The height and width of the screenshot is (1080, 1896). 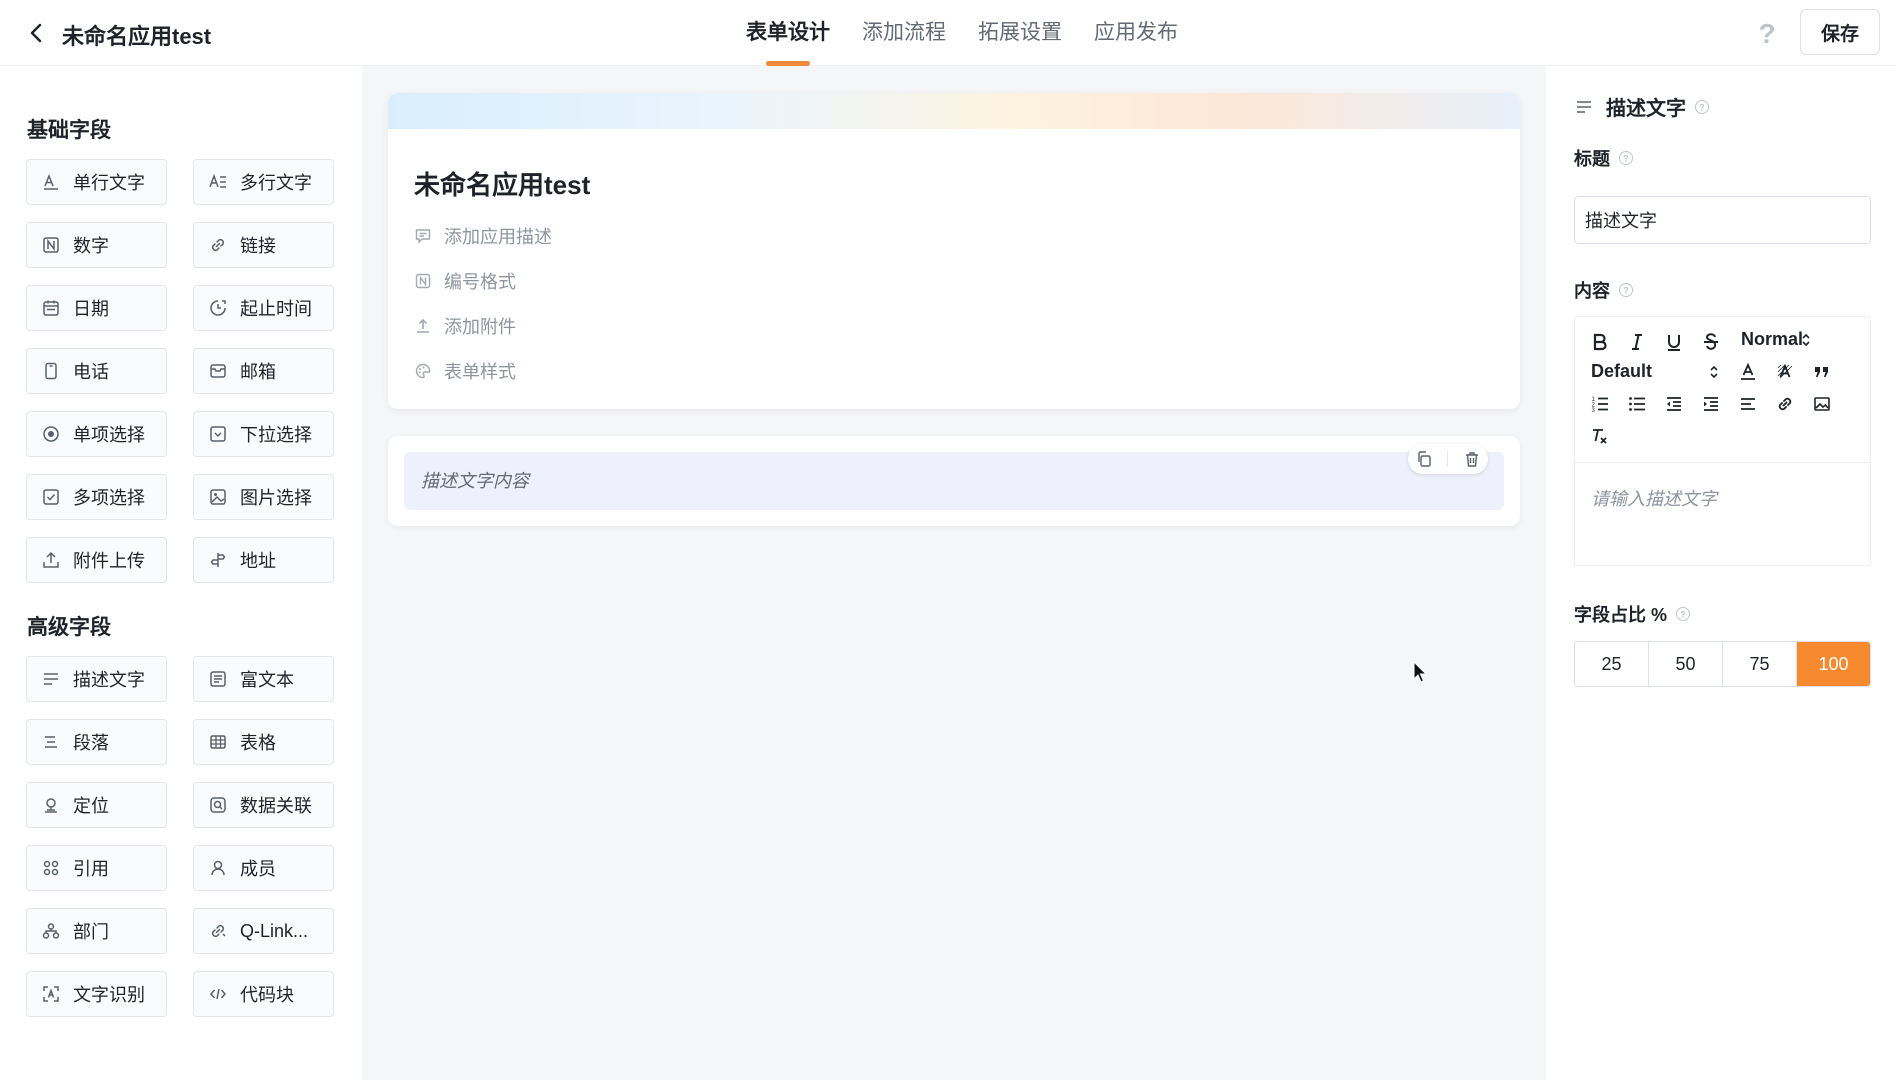 I want to click on field-label: 起止时间, so click(x=276, y=309).